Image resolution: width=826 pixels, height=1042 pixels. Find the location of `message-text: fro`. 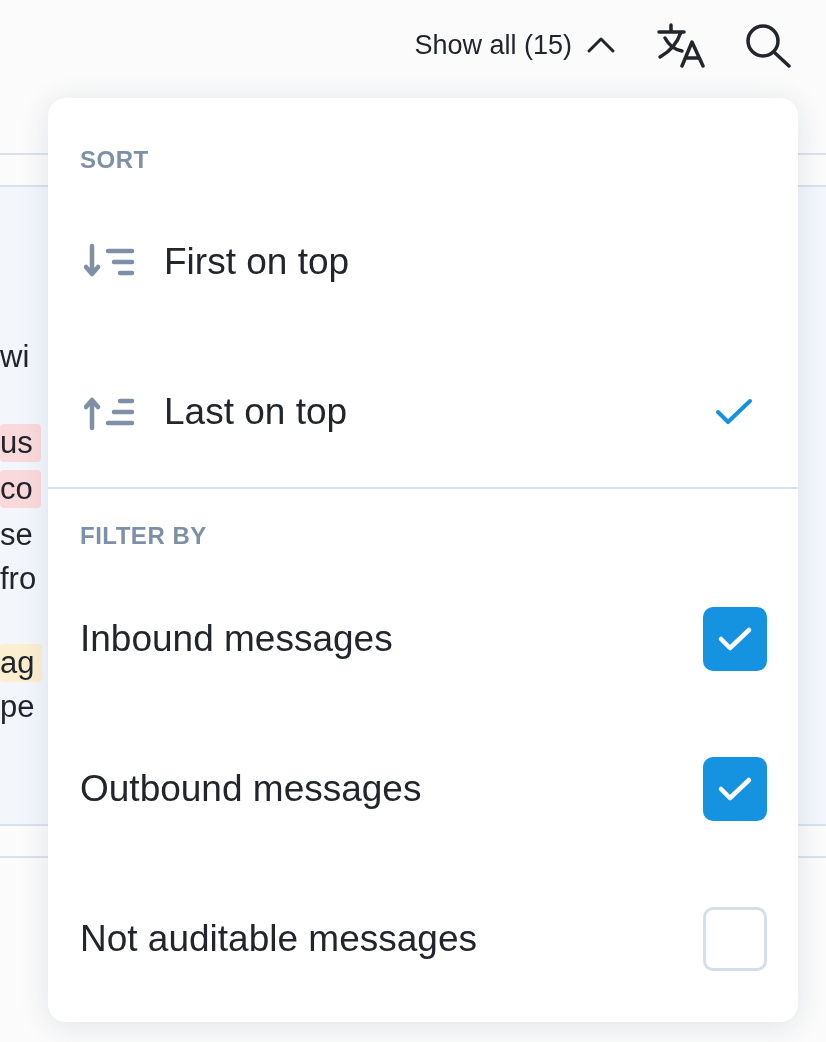

message-text: fro is located at coordinates (19, 579).